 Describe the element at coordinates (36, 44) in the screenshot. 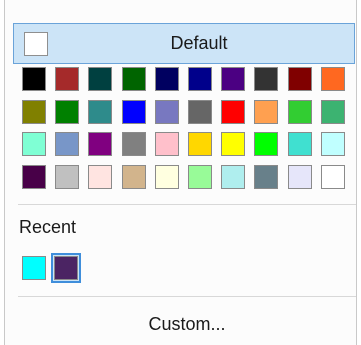

I see `default-color-swatch` at that location.